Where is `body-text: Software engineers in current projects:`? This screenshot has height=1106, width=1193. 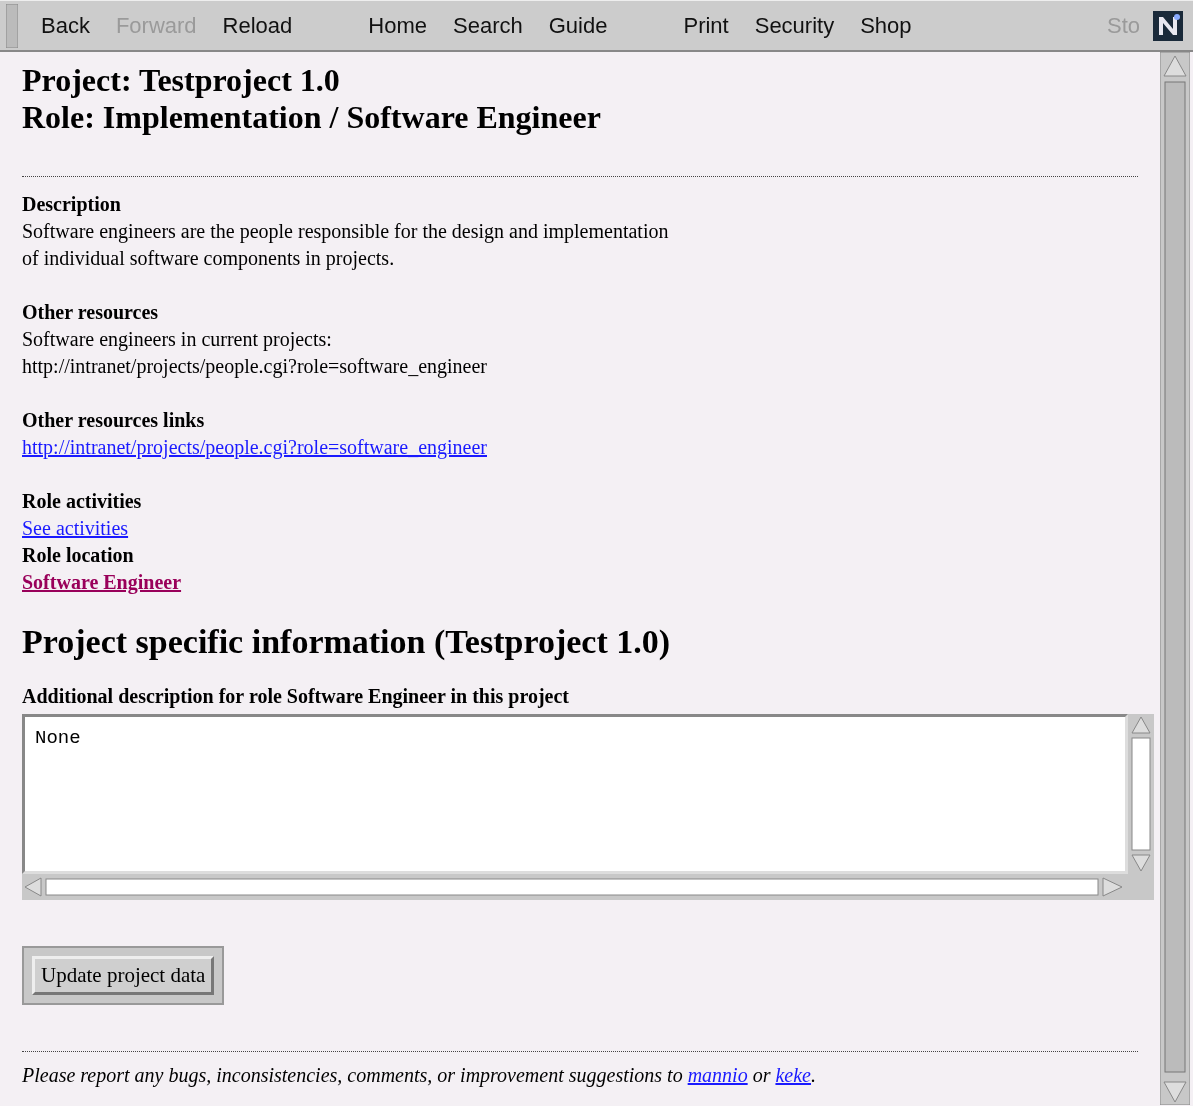
body-text: Software engineers in current projects: is located at coordinates (177, 340).